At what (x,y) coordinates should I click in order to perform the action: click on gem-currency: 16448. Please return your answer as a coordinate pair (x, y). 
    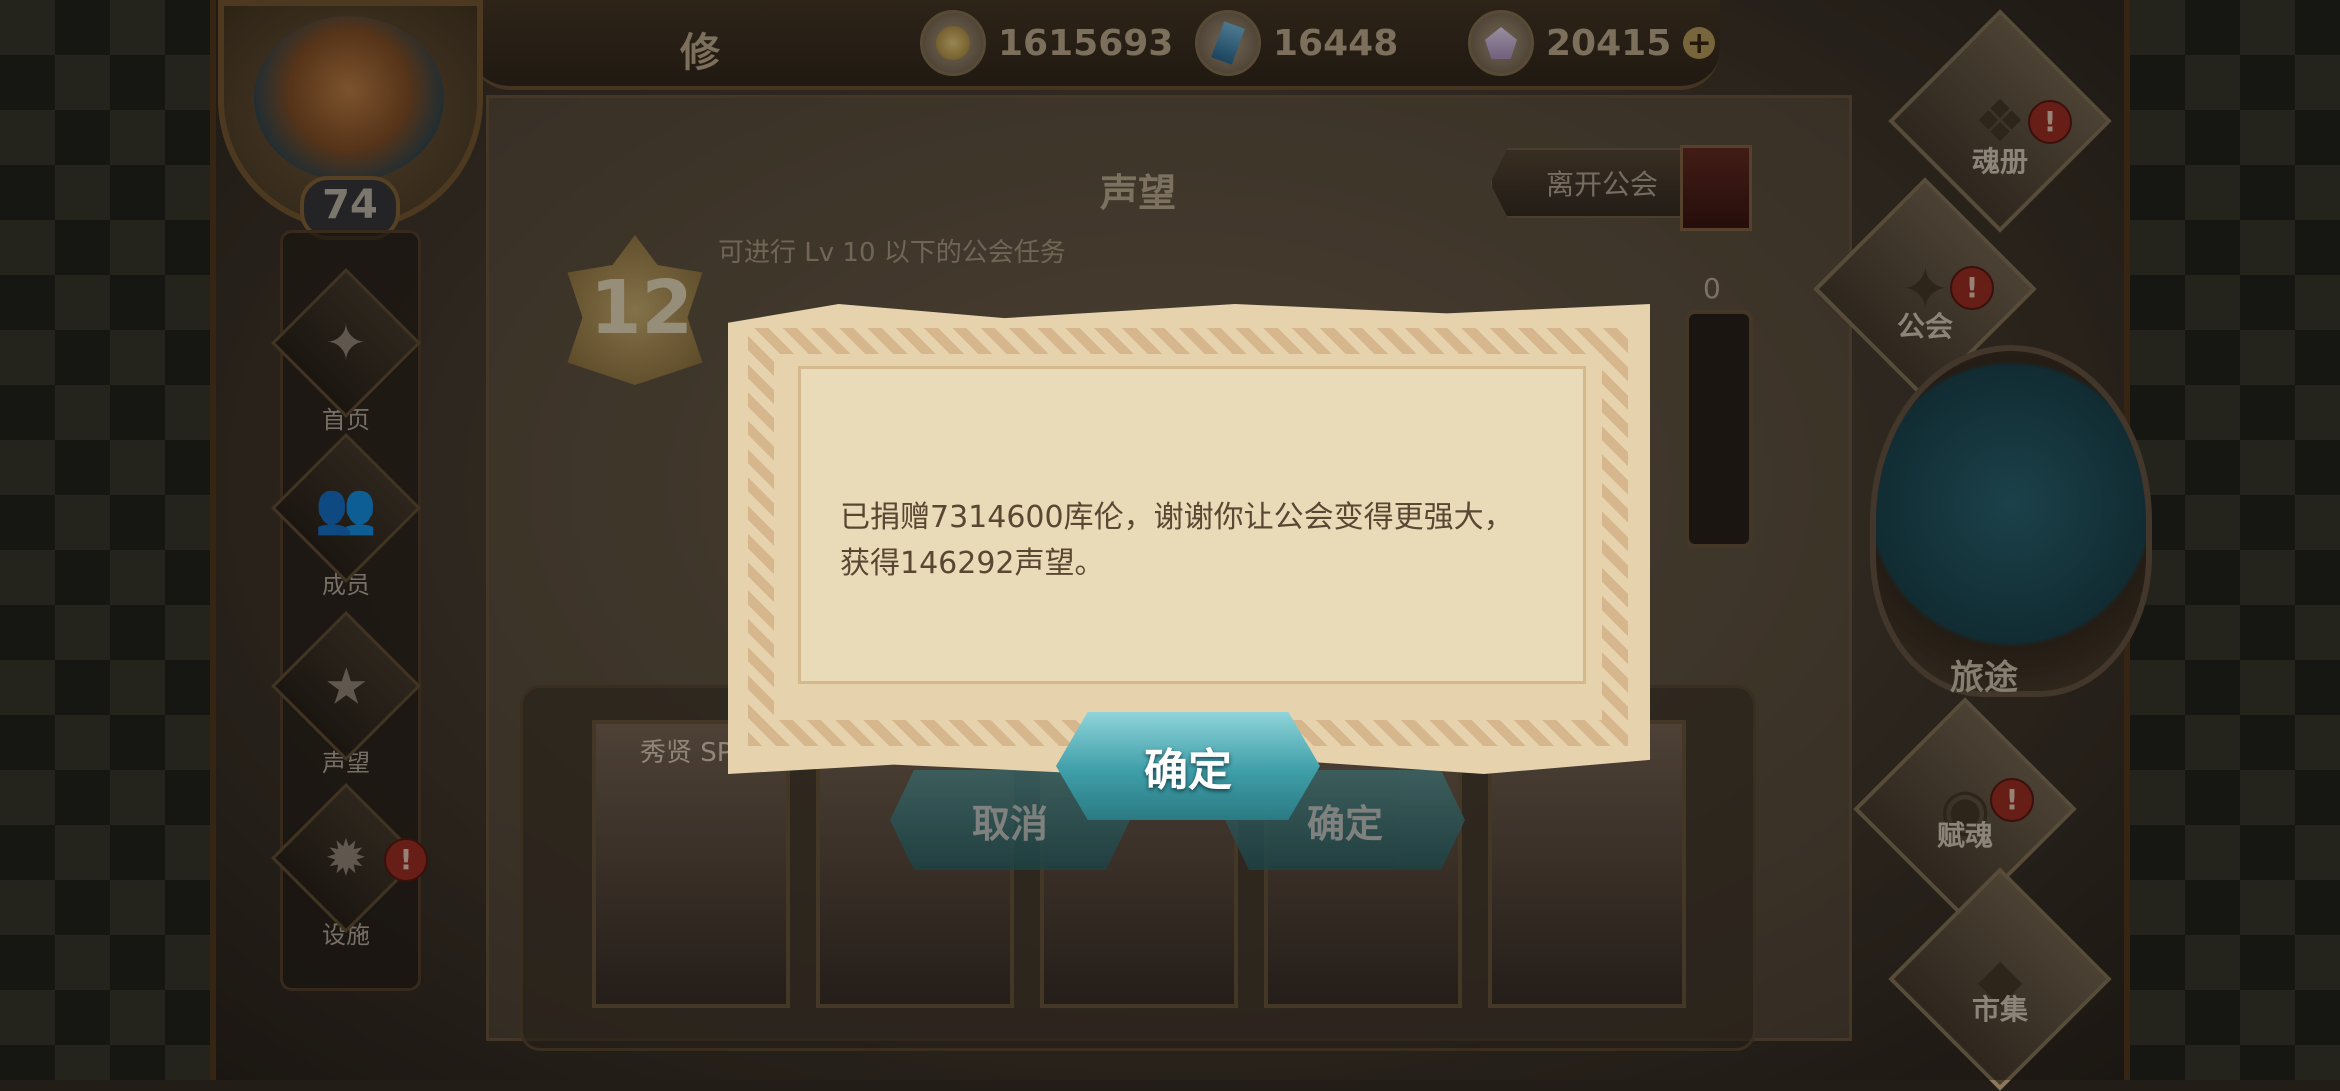
    Looking at the image, I should click on (1297, 43).